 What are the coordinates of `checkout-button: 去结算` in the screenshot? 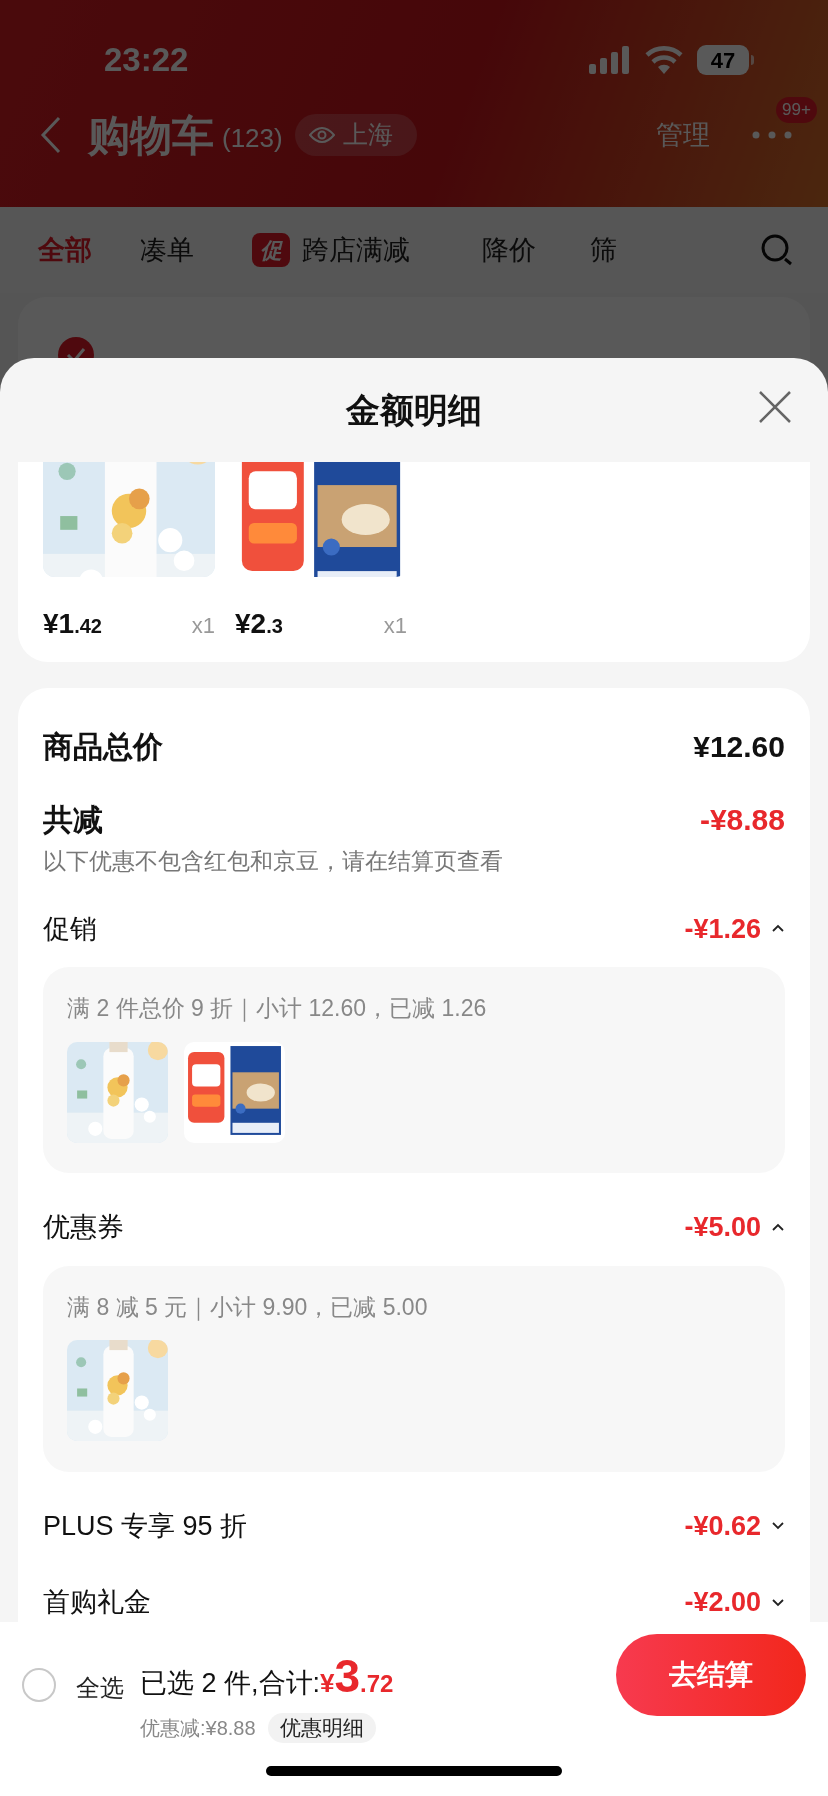 It's located at (711, 1675).